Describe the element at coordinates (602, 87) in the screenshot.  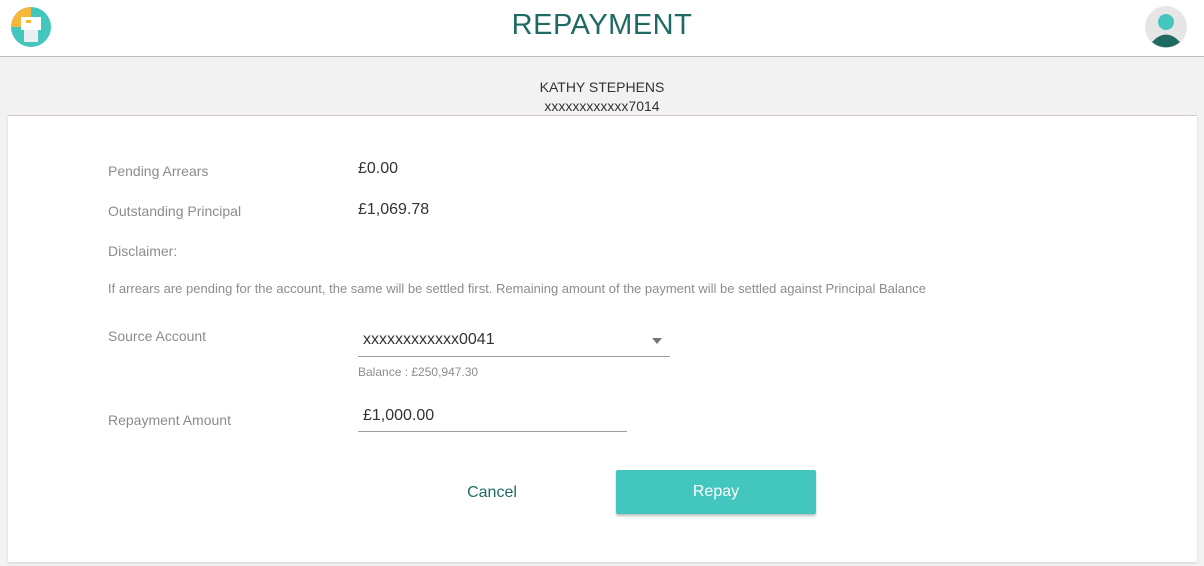
I see `customer-name: KATHY STEPHENS` at that location.